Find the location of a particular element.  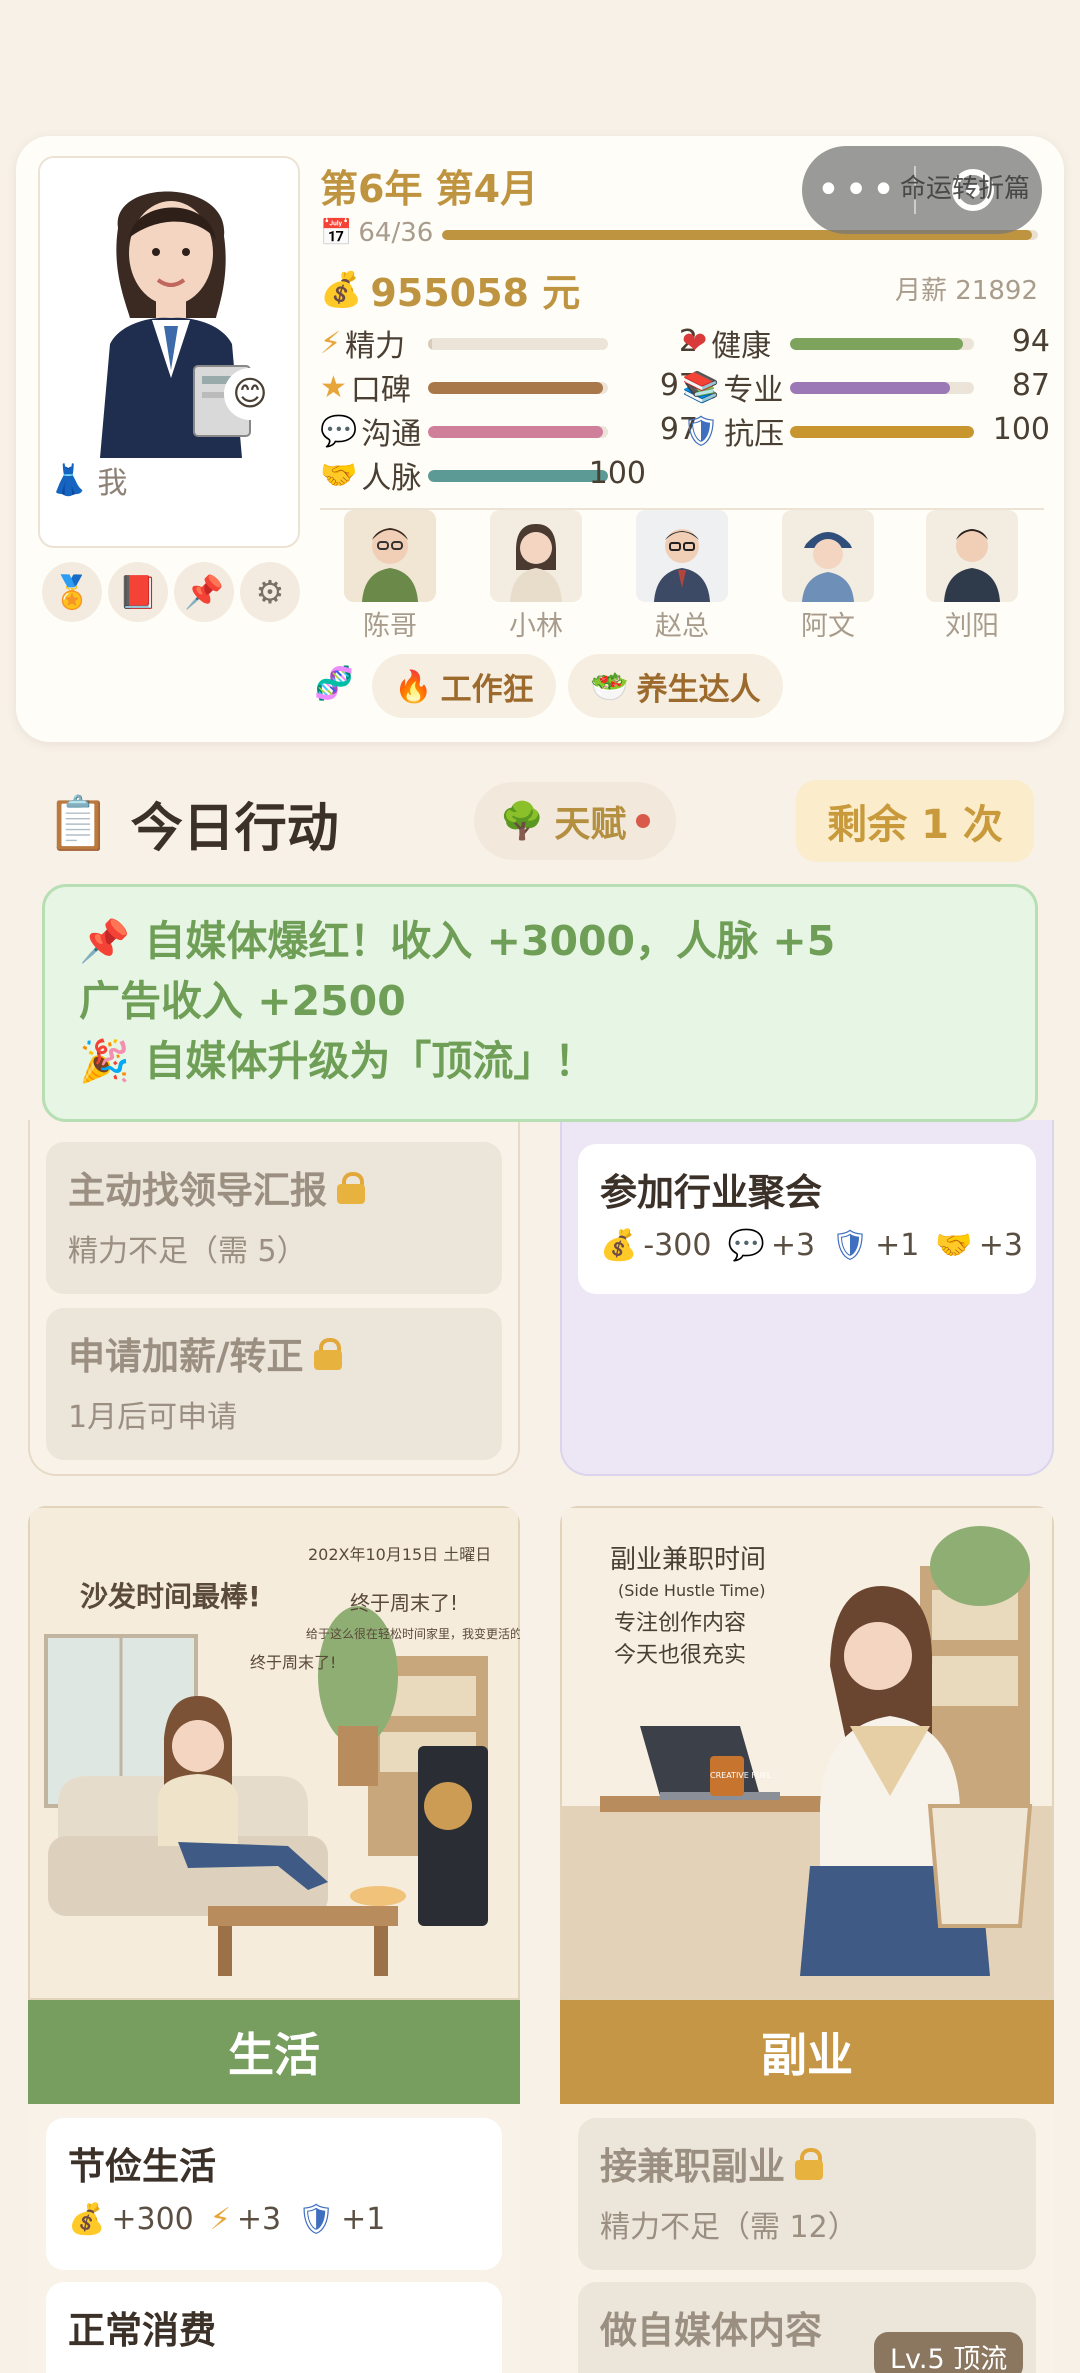

stat-label: 精力 is located at coordinates (375, 346).